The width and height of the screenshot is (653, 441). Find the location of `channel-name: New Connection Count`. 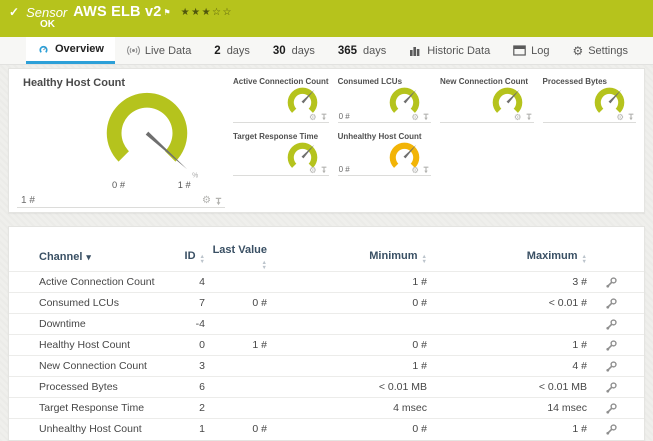

channel-name: New Connection Count is located at coordinates (108, 366).